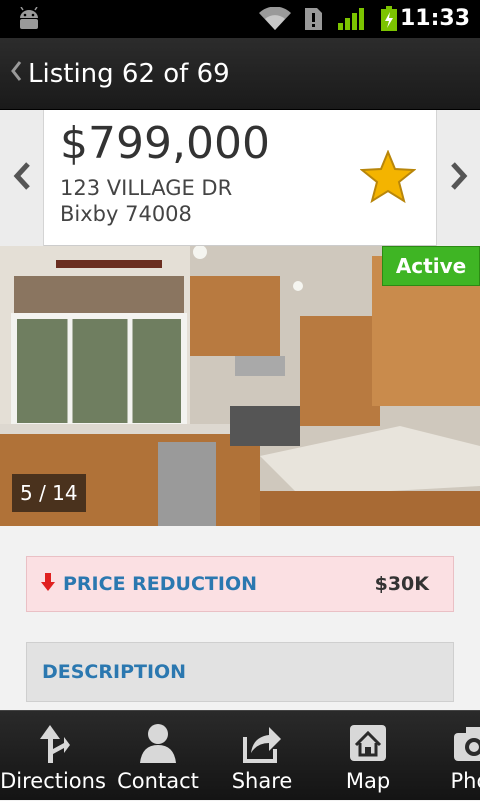 This screenshot has height=801, width=480. I want to click on price-reduction-label: PRICE REDUCTION, so click(160, 584).